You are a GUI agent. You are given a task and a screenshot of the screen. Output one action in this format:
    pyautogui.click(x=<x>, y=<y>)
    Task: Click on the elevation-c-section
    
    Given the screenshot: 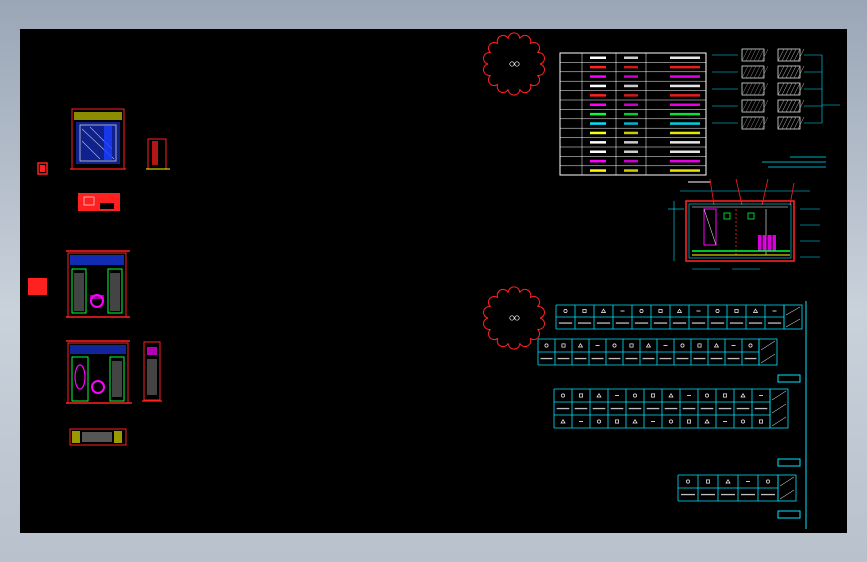 What is the action you would take?
    pyautogui.click(x=152, y=371)
    